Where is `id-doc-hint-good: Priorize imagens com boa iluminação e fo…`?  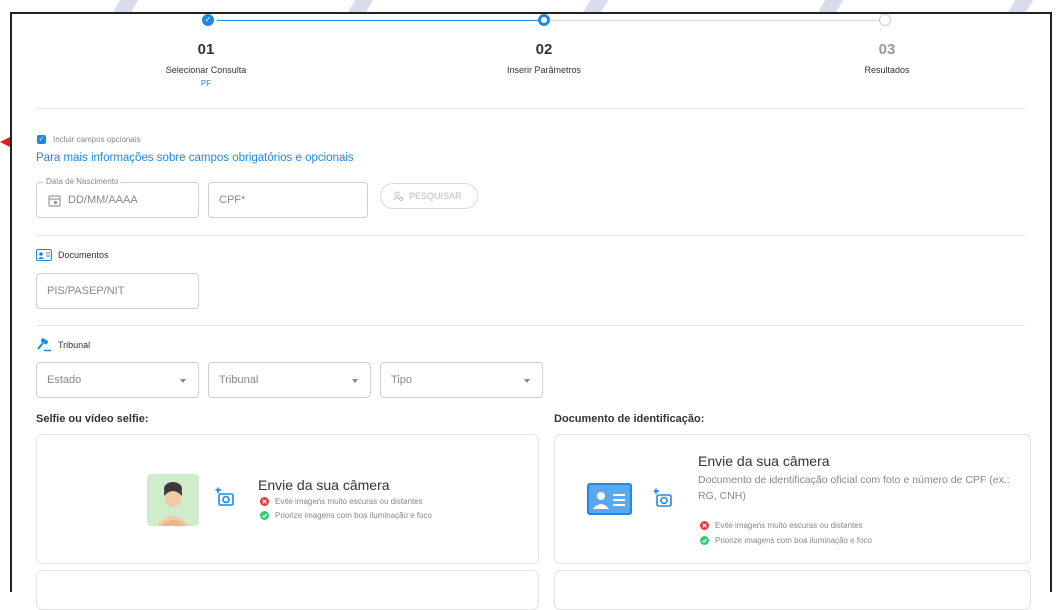 id-doc-hint-good: Priorize imagens com boa iluminação e fo… is located at coordinates (793, 540).